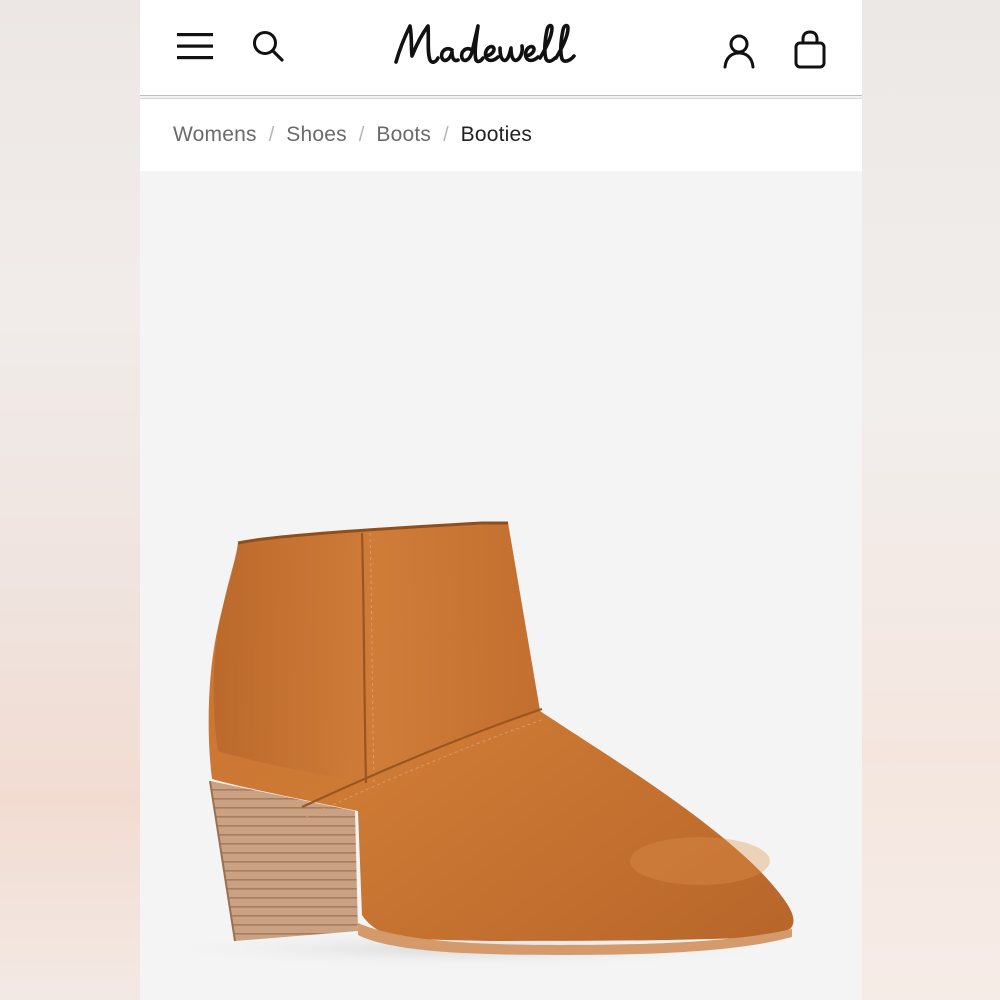 The height and width of the screenshot is (1000, 1000). I want to click on breadcrumb: Womens / Shoes / Boots / Booties, so click(501, 135).